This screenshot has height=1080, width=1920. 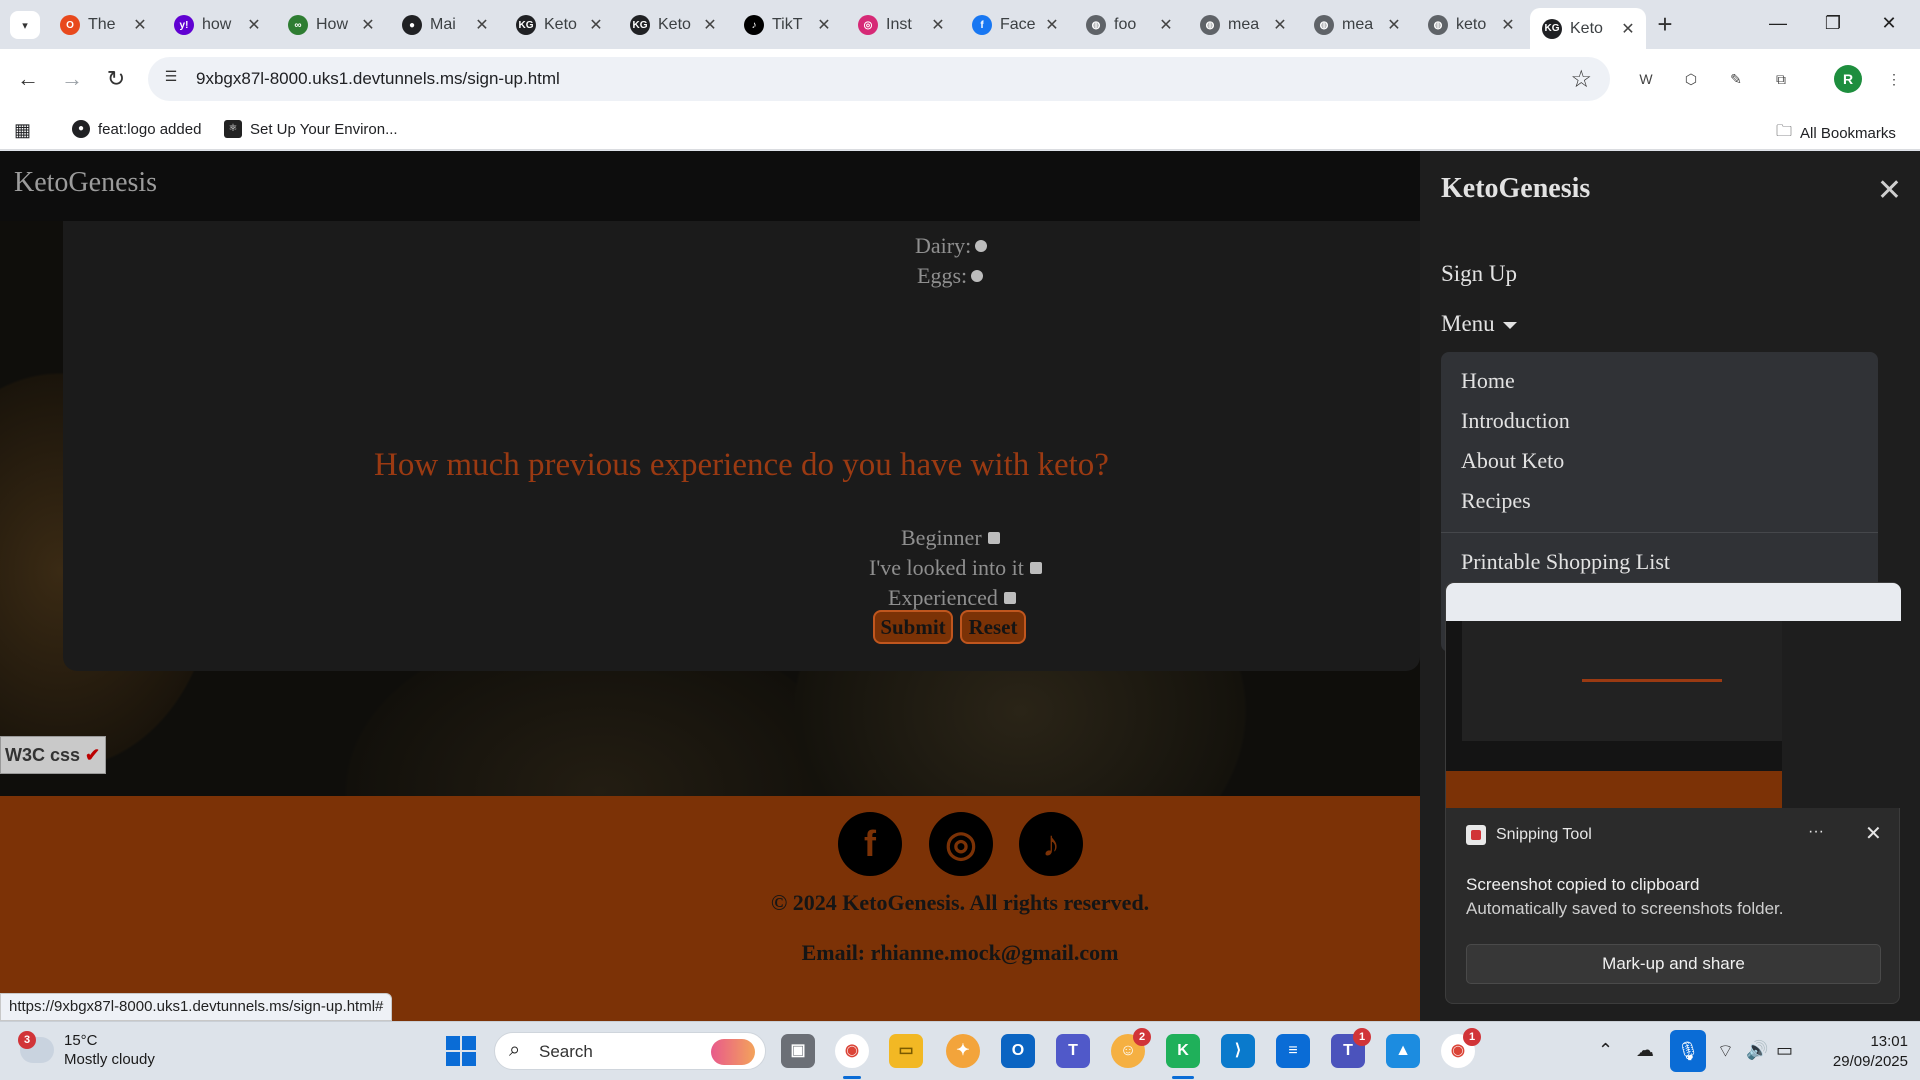 I want to click on toast-close-icon: ✕, so click(x=1873, y=833).